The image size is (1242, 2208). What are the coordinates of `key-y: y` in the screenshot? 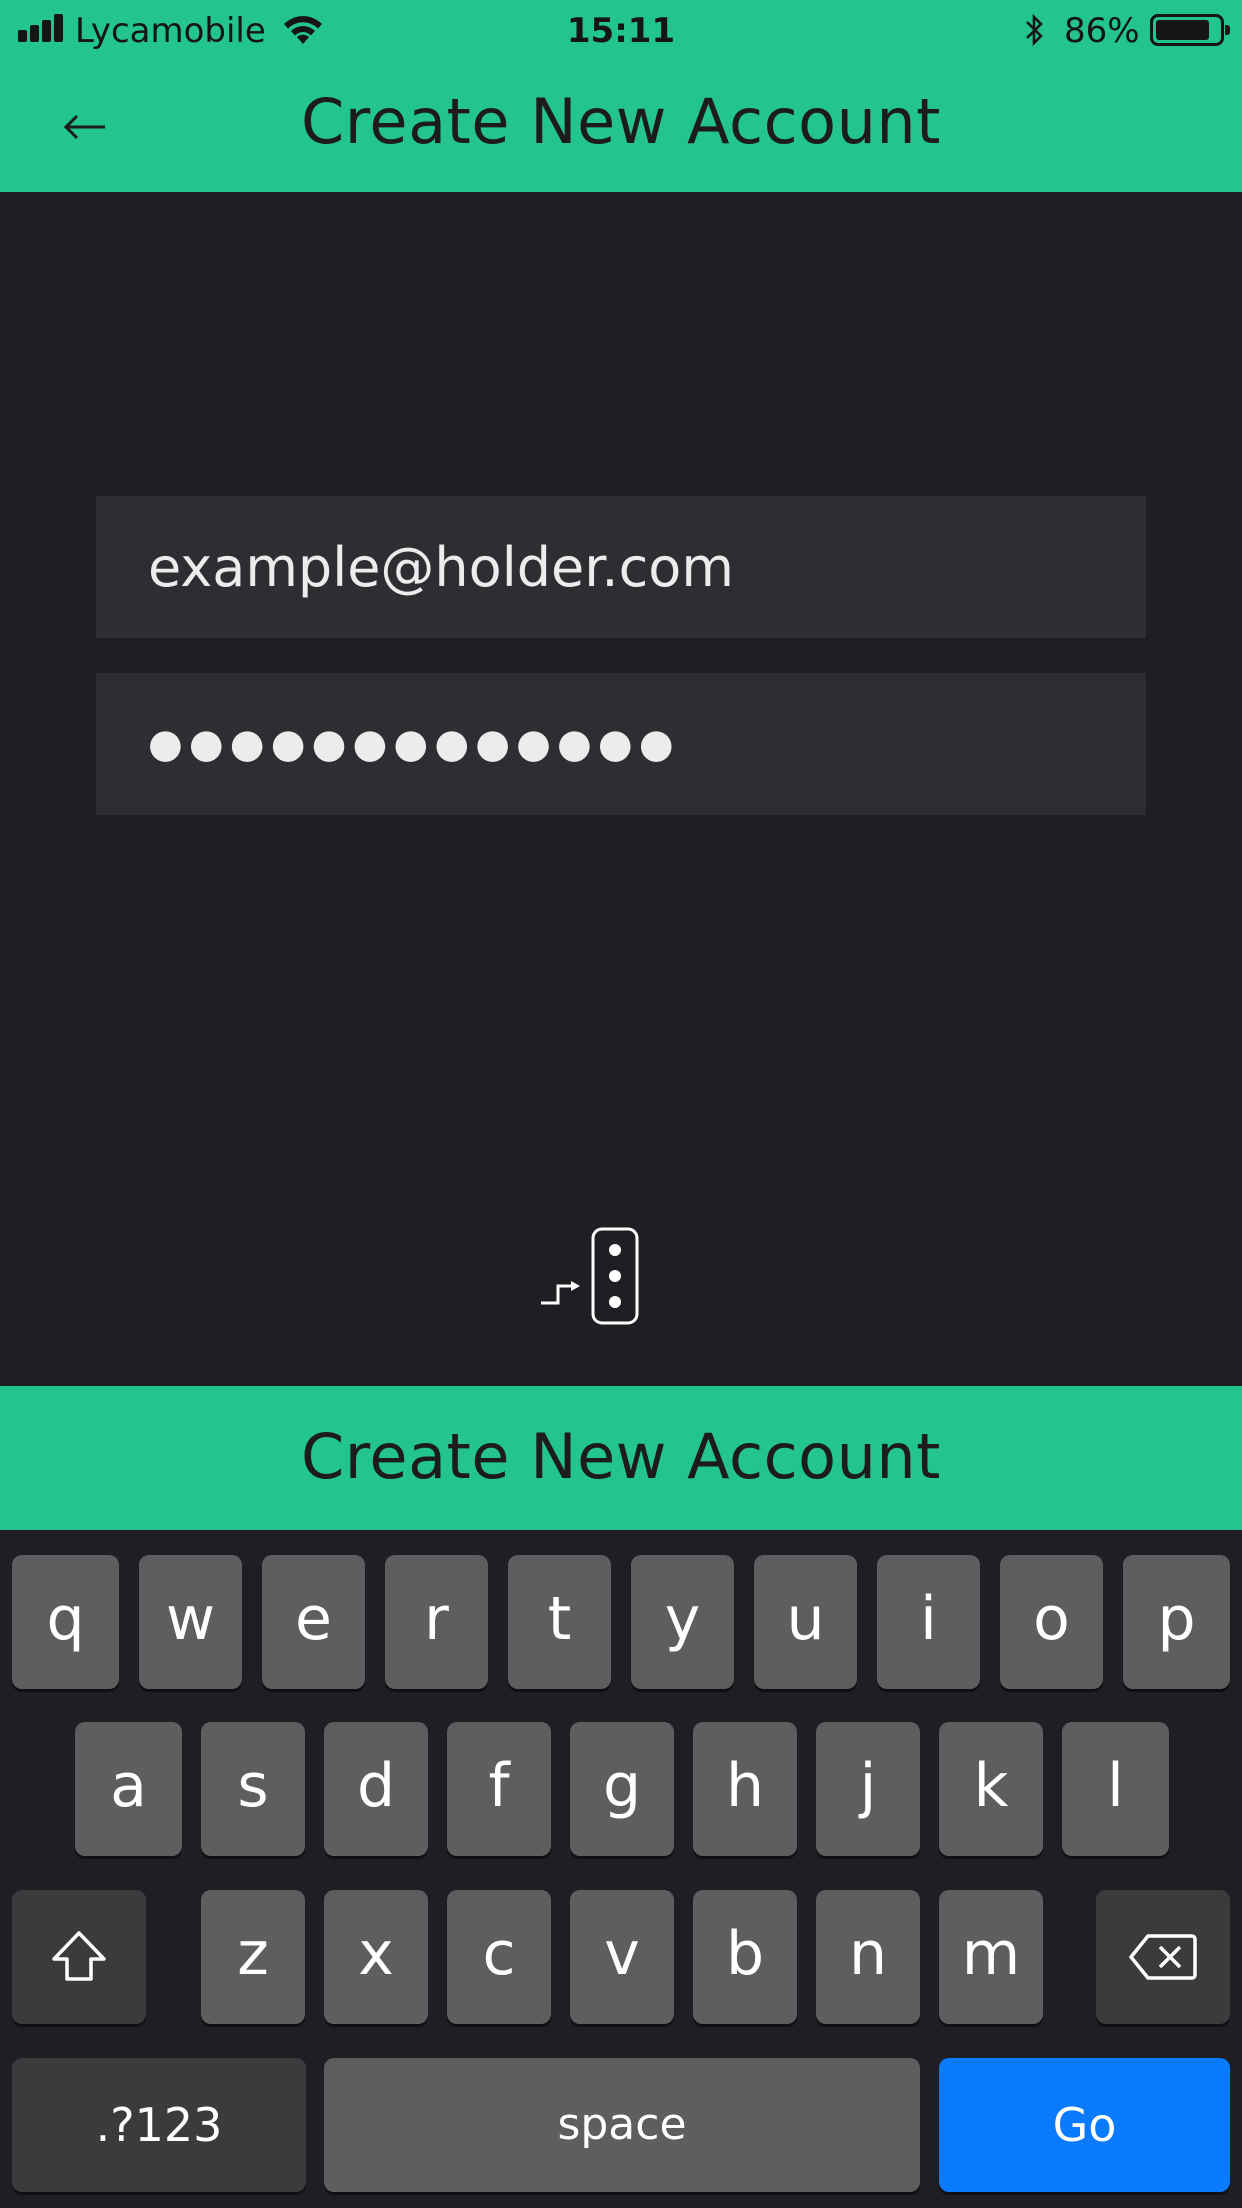 It's located at (682, 1622).